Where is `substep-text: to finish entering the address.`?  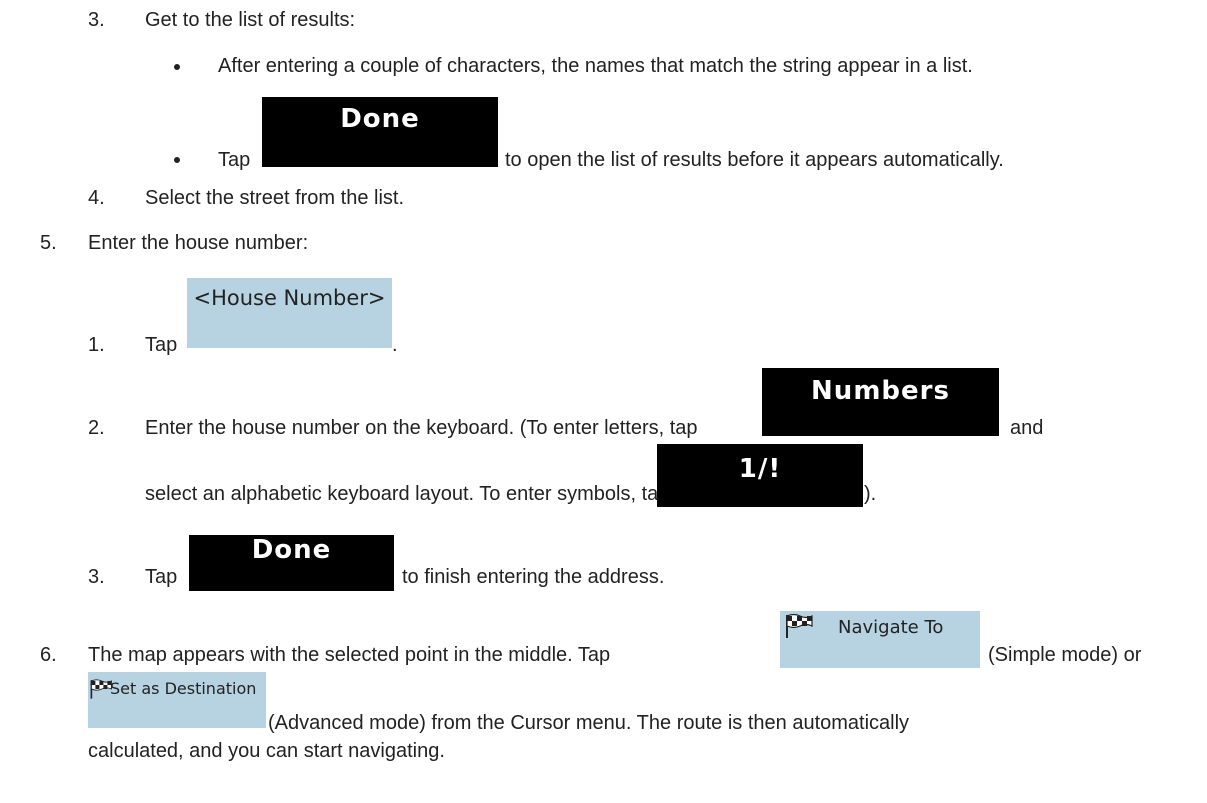
substep-text: to finish entering the address. is located at coordinates (533, 577).